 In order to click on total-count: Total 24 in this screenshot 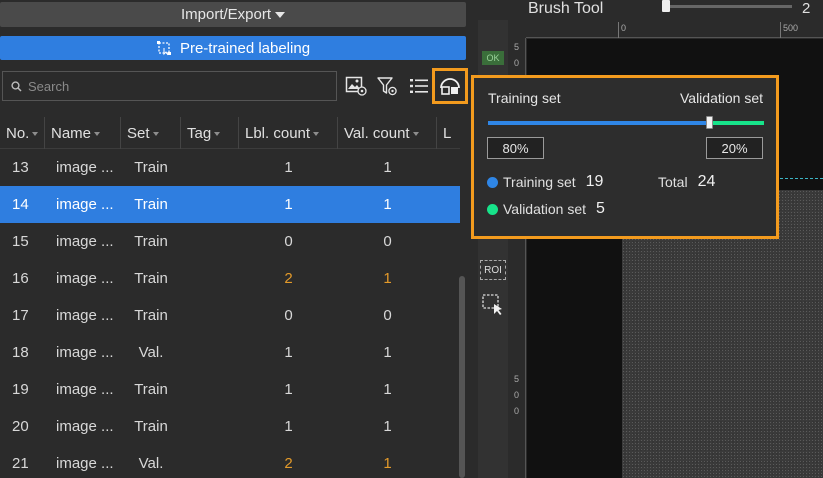, I will do `click(686, 182)`.